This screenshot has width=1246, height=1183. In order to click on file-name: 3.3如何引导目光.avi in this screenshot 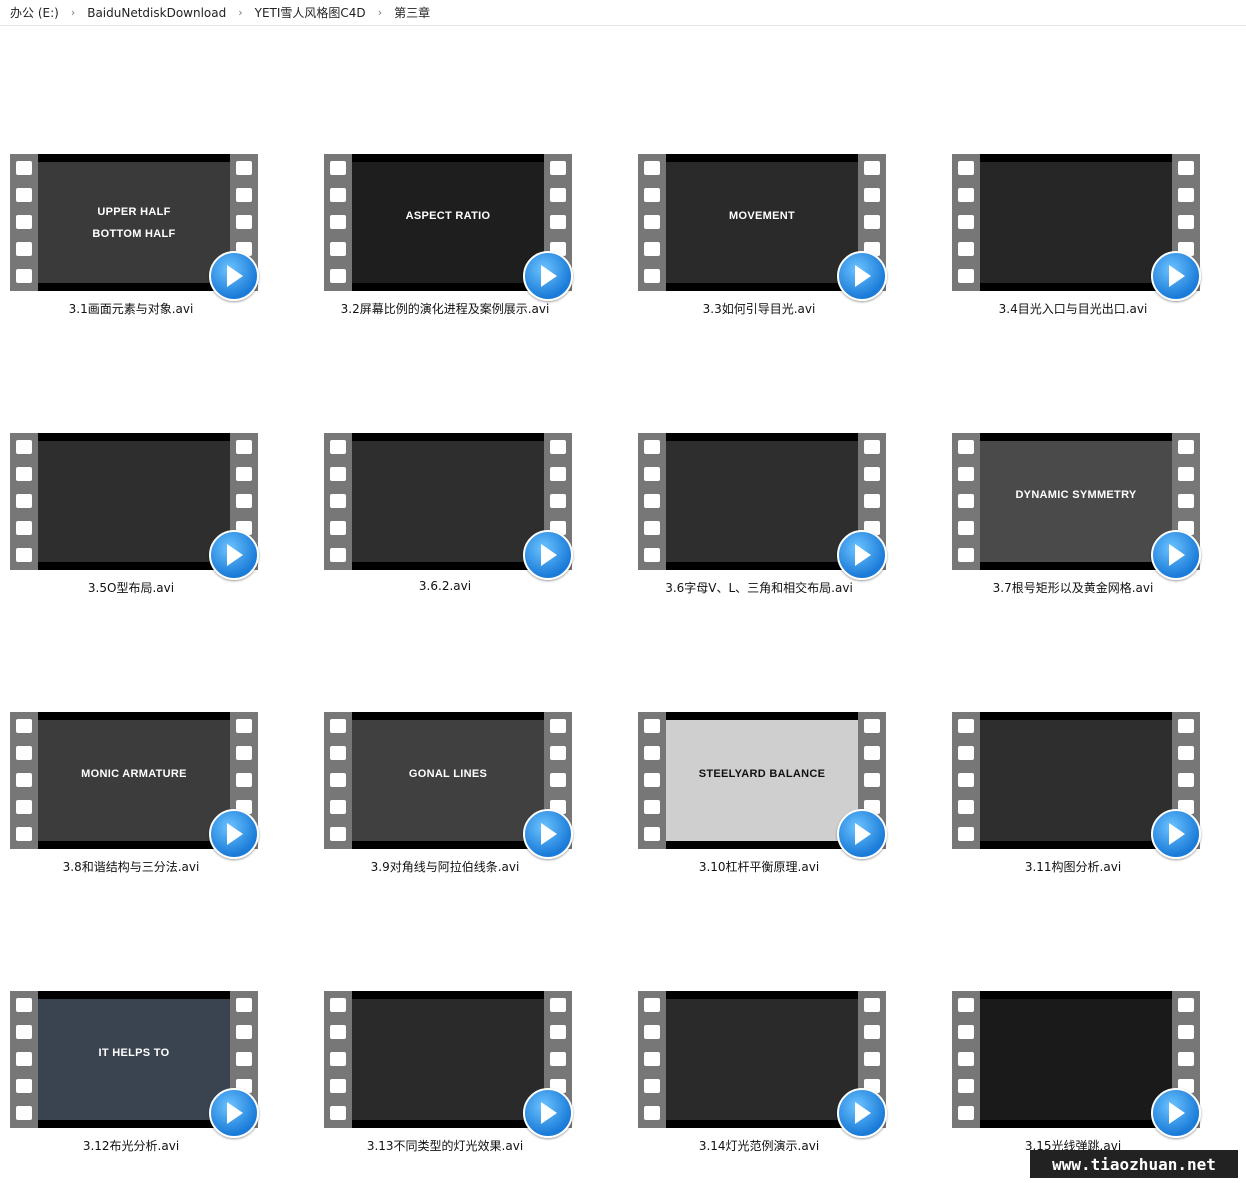, I will do `click(759, 308)`.